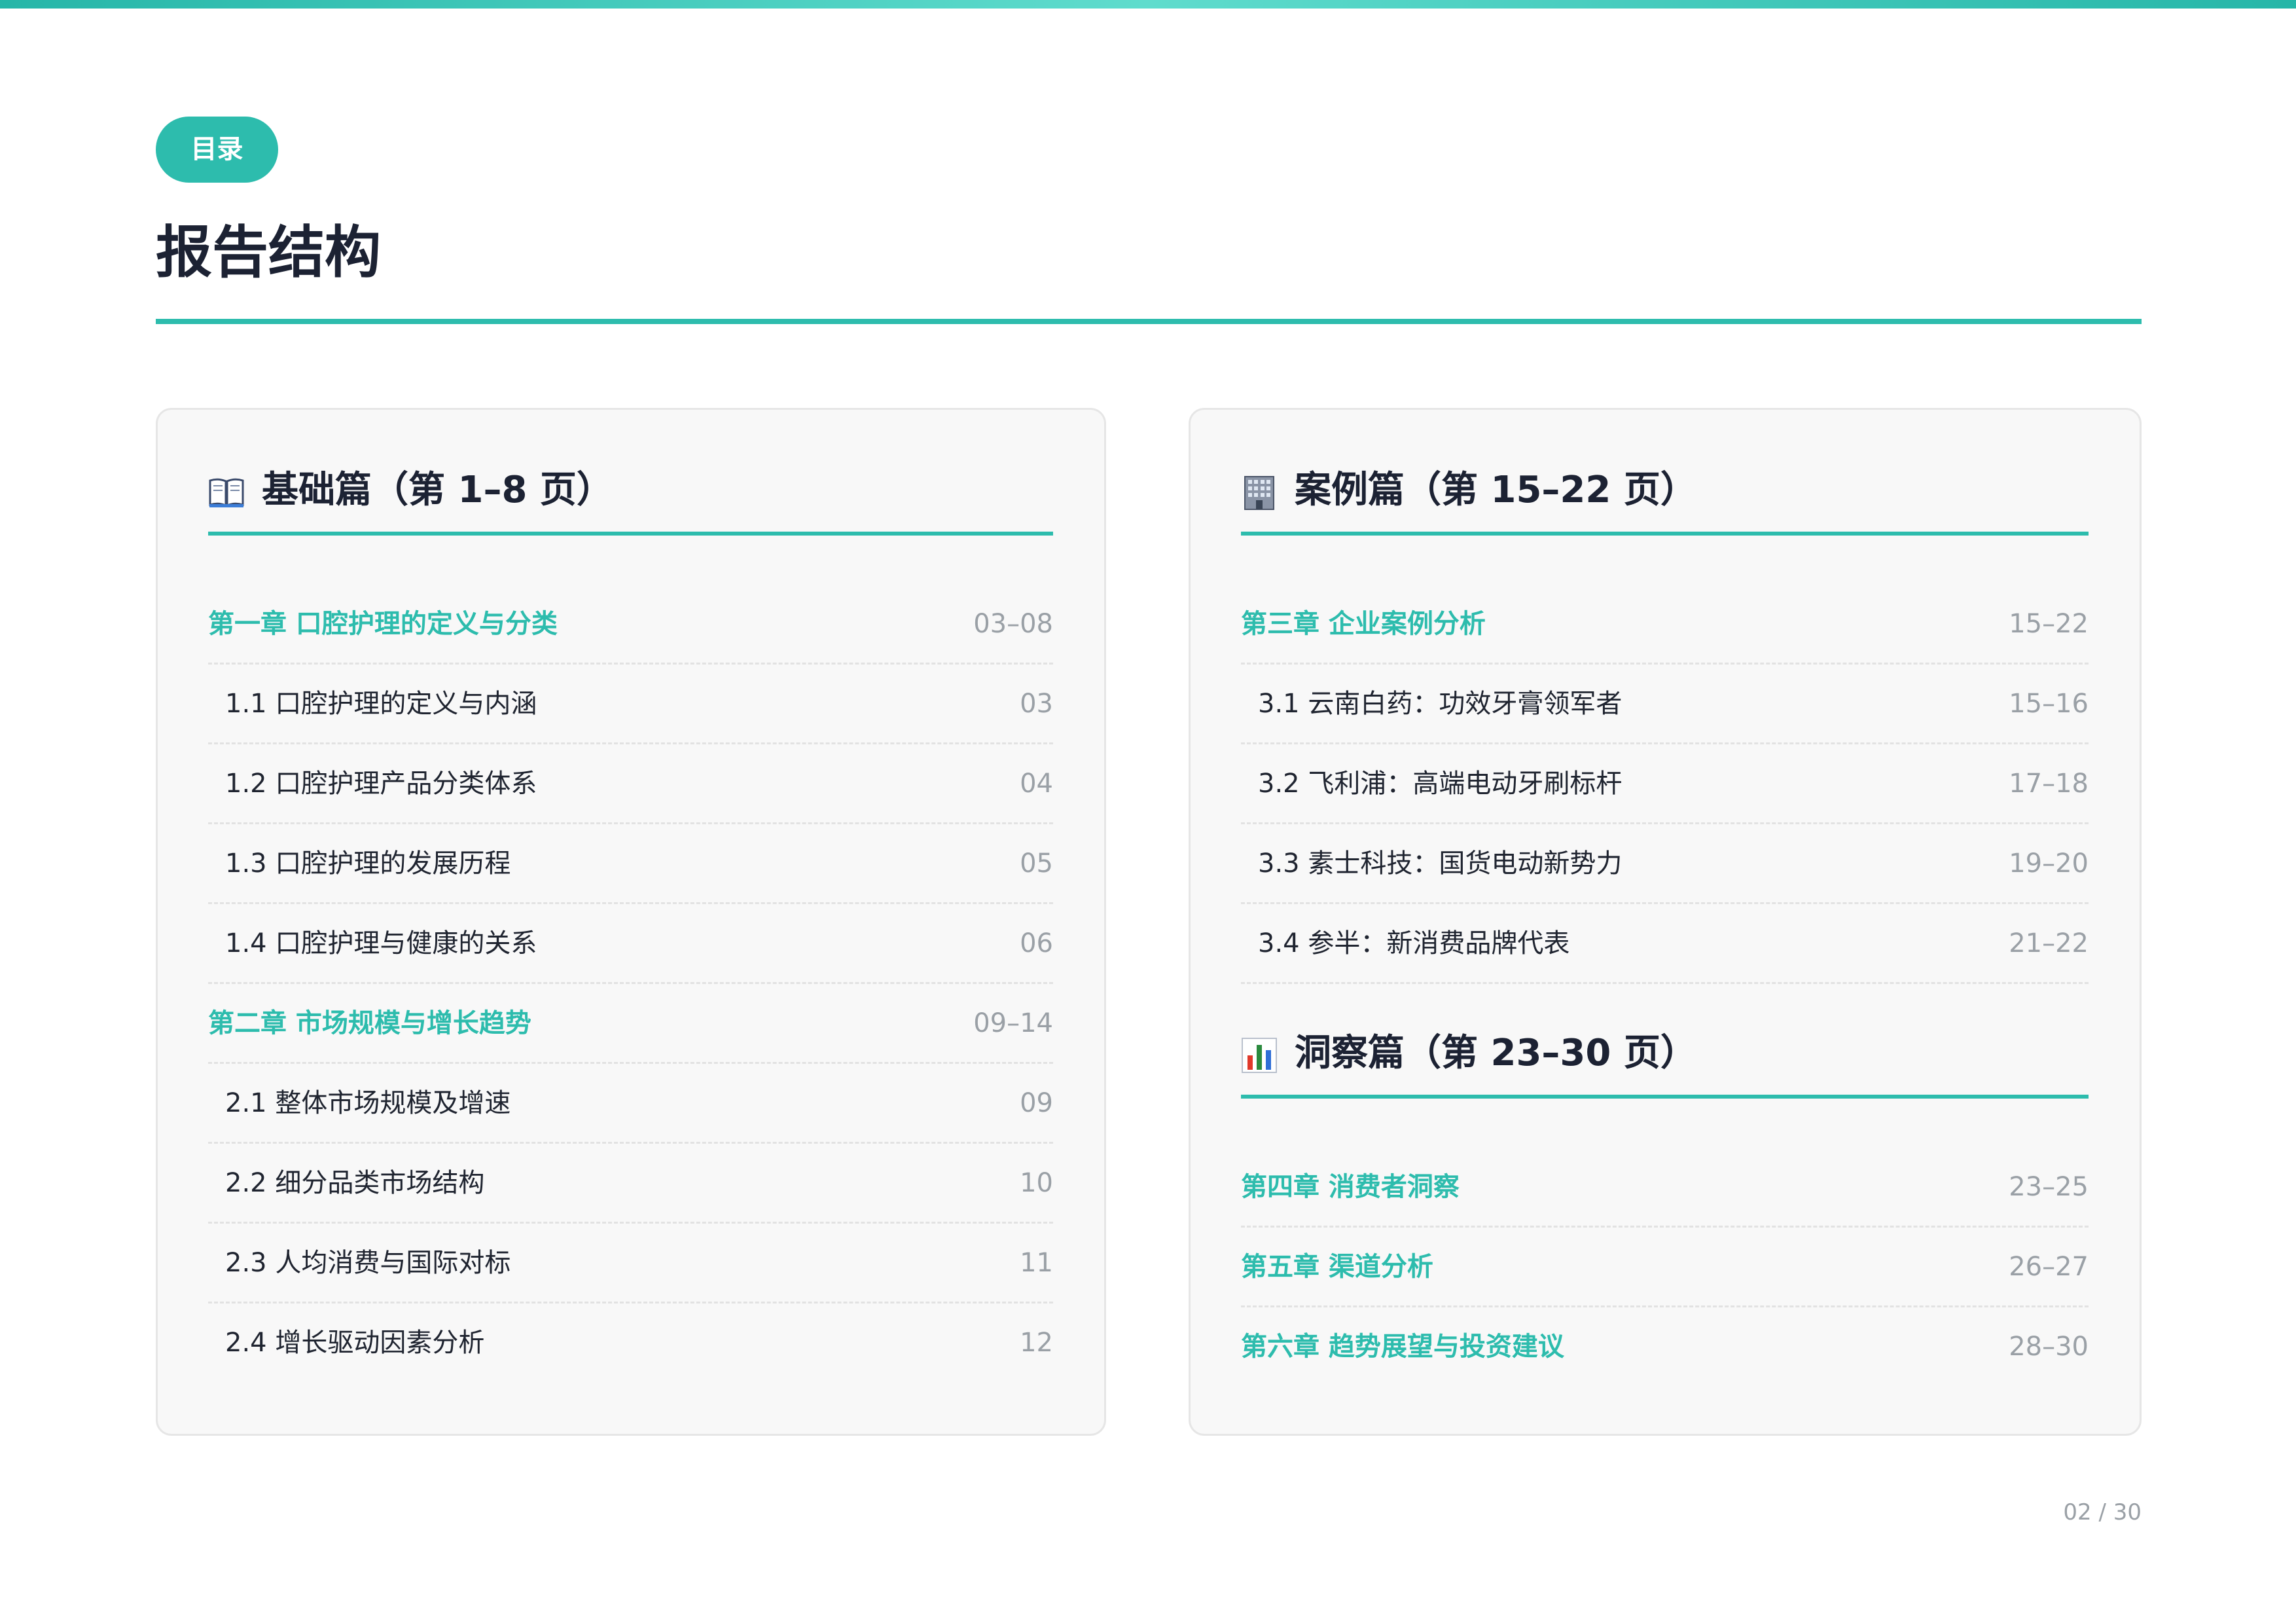  What do you see at coordinates (1036, 1183) in the screenshot?
I see `toc-page-range: 10` at bounding box center [1036, 1183].